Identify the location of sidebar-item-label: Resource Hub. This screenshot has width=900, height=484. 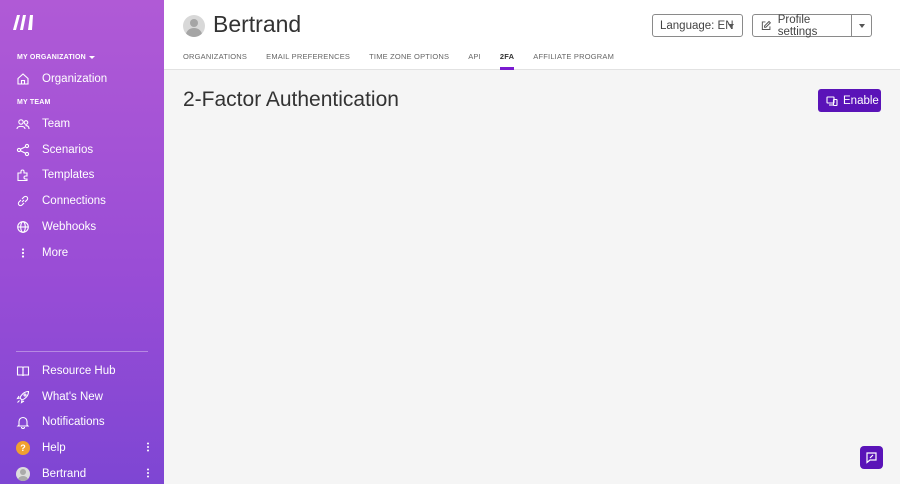
(79, 371).